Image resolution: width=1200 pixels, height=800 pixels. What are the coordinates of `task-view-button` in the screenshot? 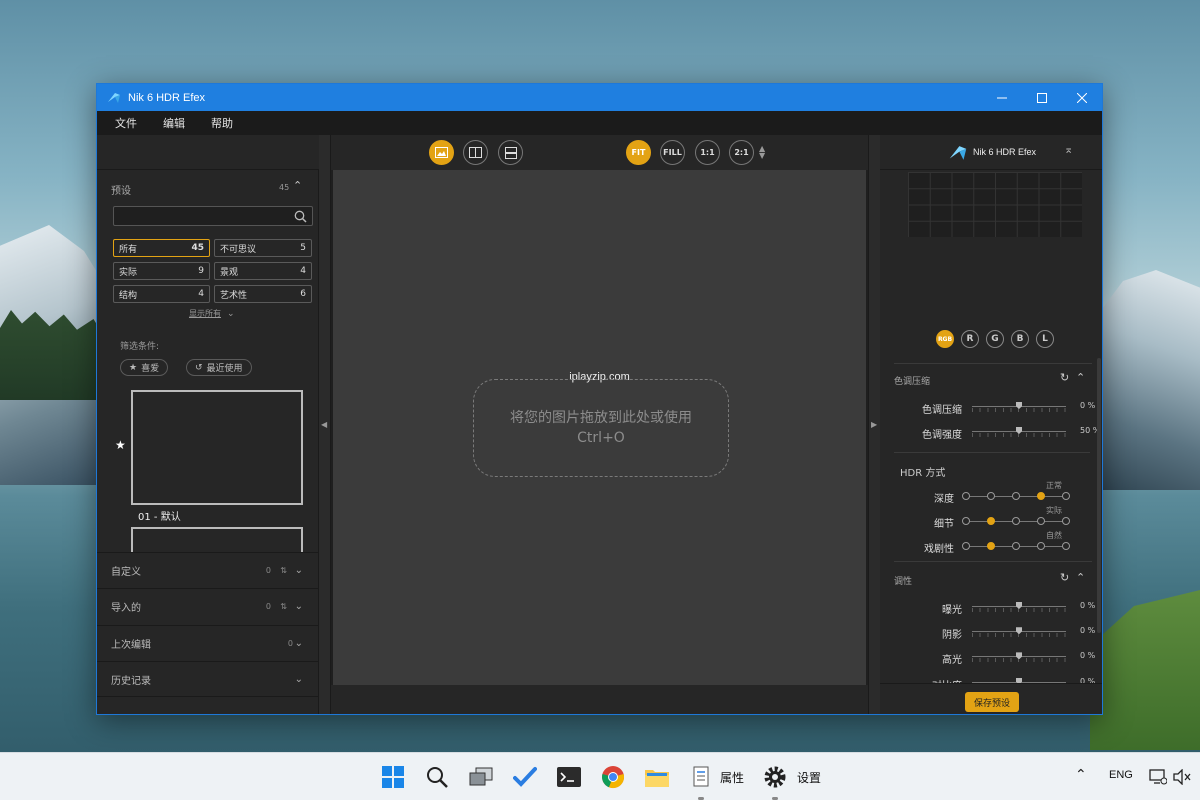 It's located at (481, 777).